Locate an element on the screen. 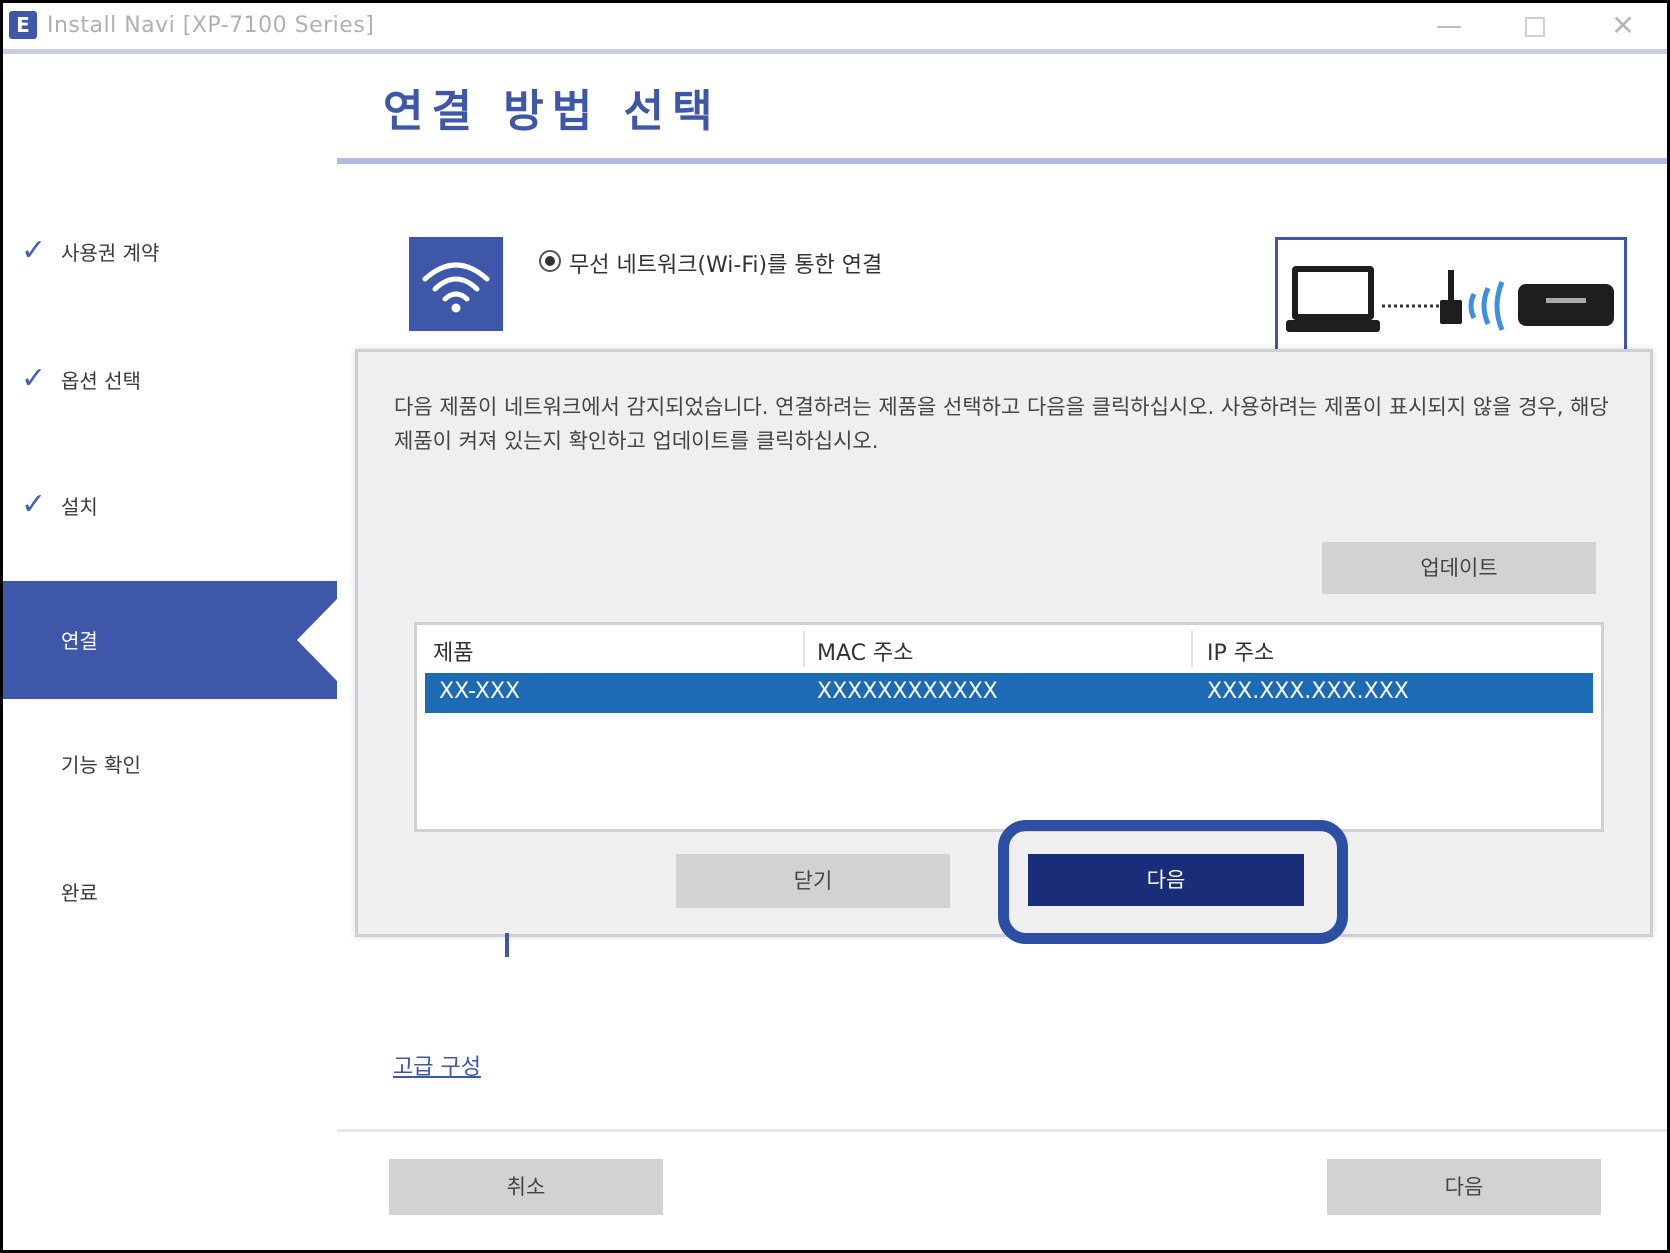  page-title: 연결 방법 선택 is located at coordinates (552, 111).